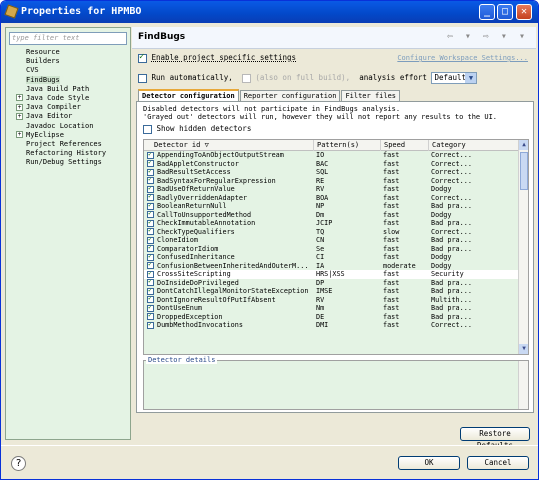 This screenshot has width=539, height=480. Describe the element at coordinates (474, 145) in the screenshot. I see `column-category: Category` at that location.